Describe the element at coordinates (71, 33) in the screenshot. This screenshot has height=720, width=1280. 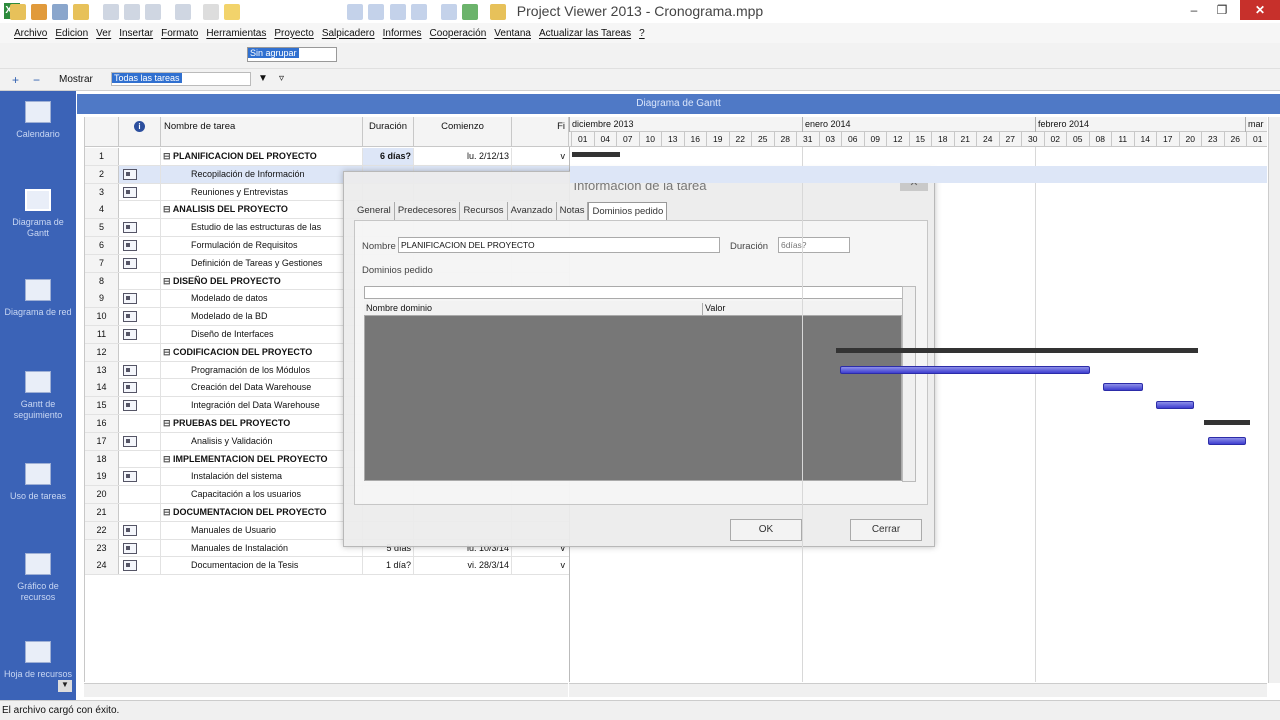
I see `menu-1: Edicion` at that location.